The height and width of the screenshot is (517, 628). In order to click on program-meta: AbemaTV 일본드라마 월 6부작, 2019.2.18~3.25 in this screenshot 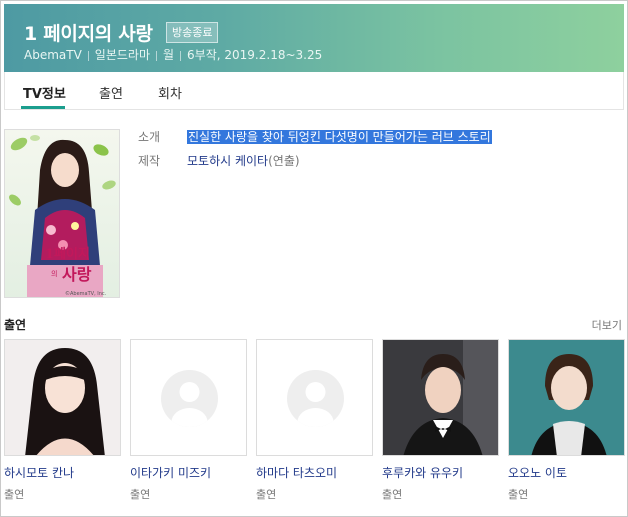, I will do `click(173, 54)`.